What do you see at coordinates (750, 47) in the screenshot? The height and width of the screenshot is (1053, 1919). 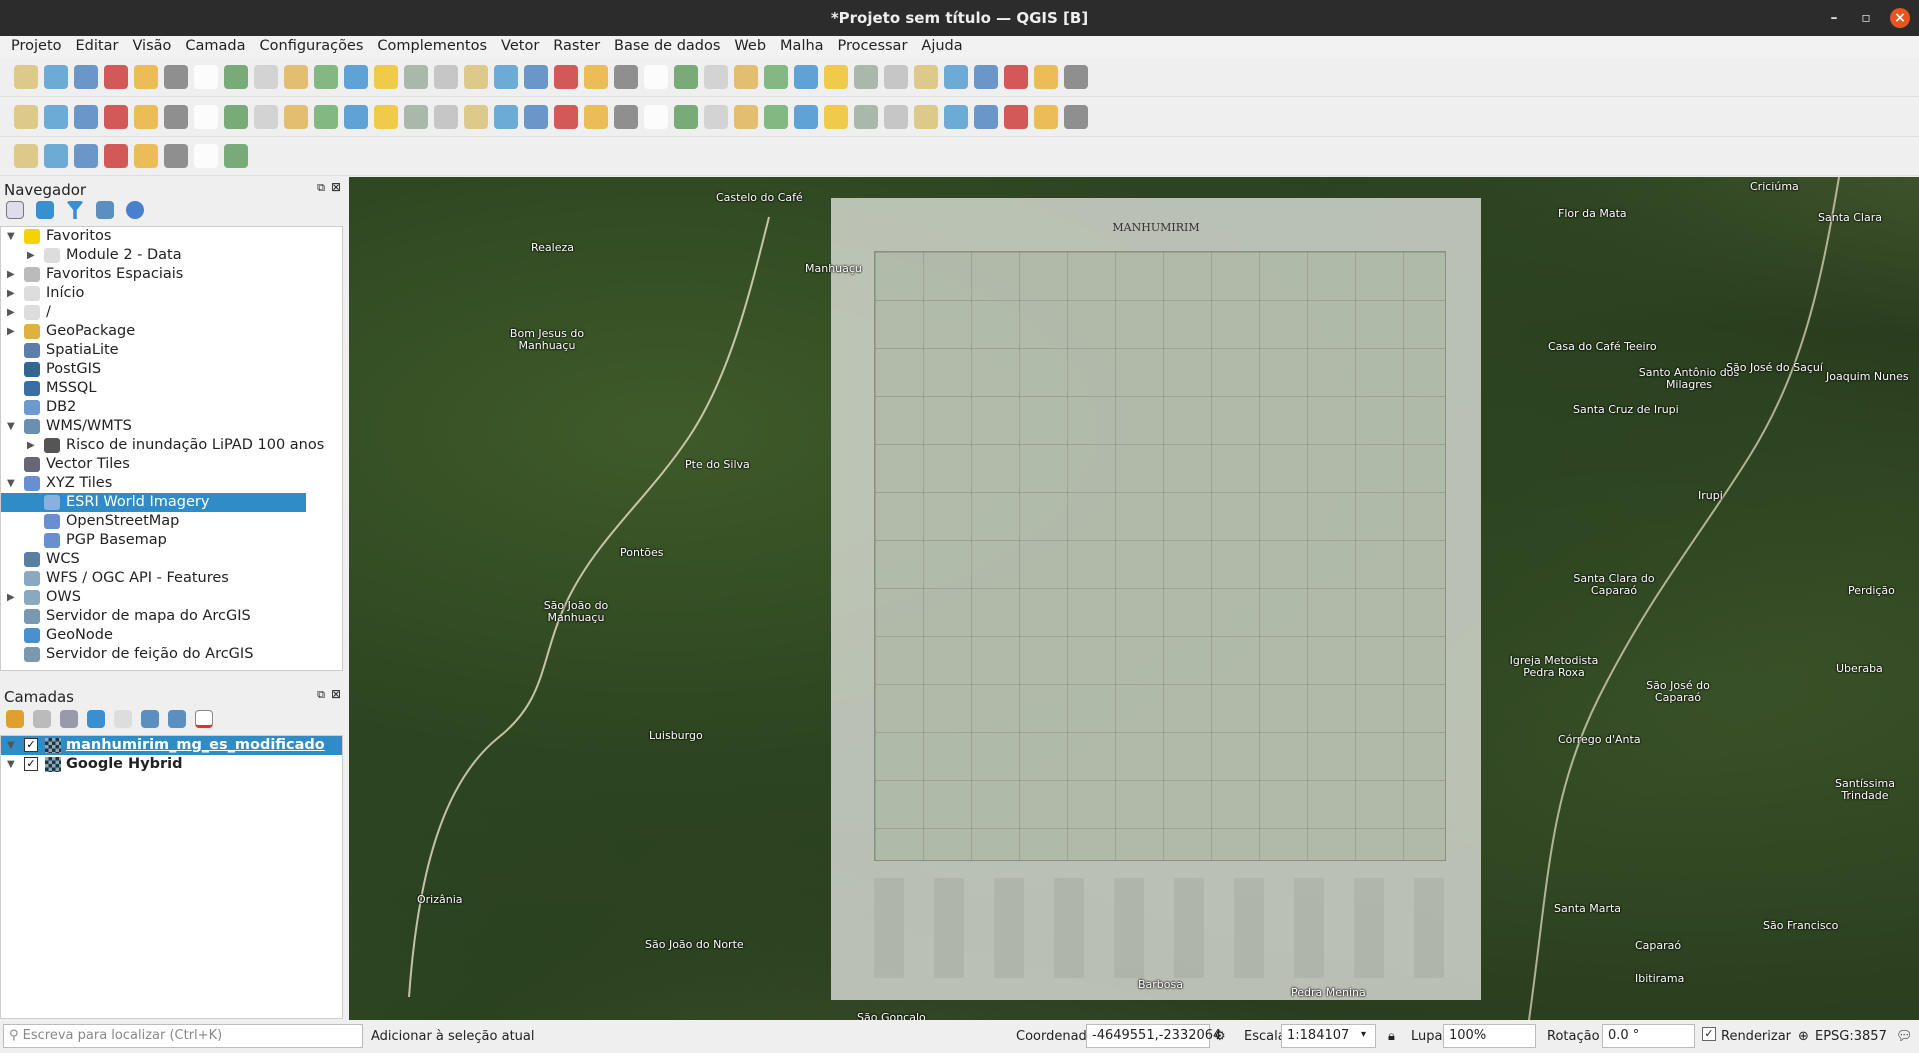 I see `menu-9: Web` at bounding box center [750, 47].